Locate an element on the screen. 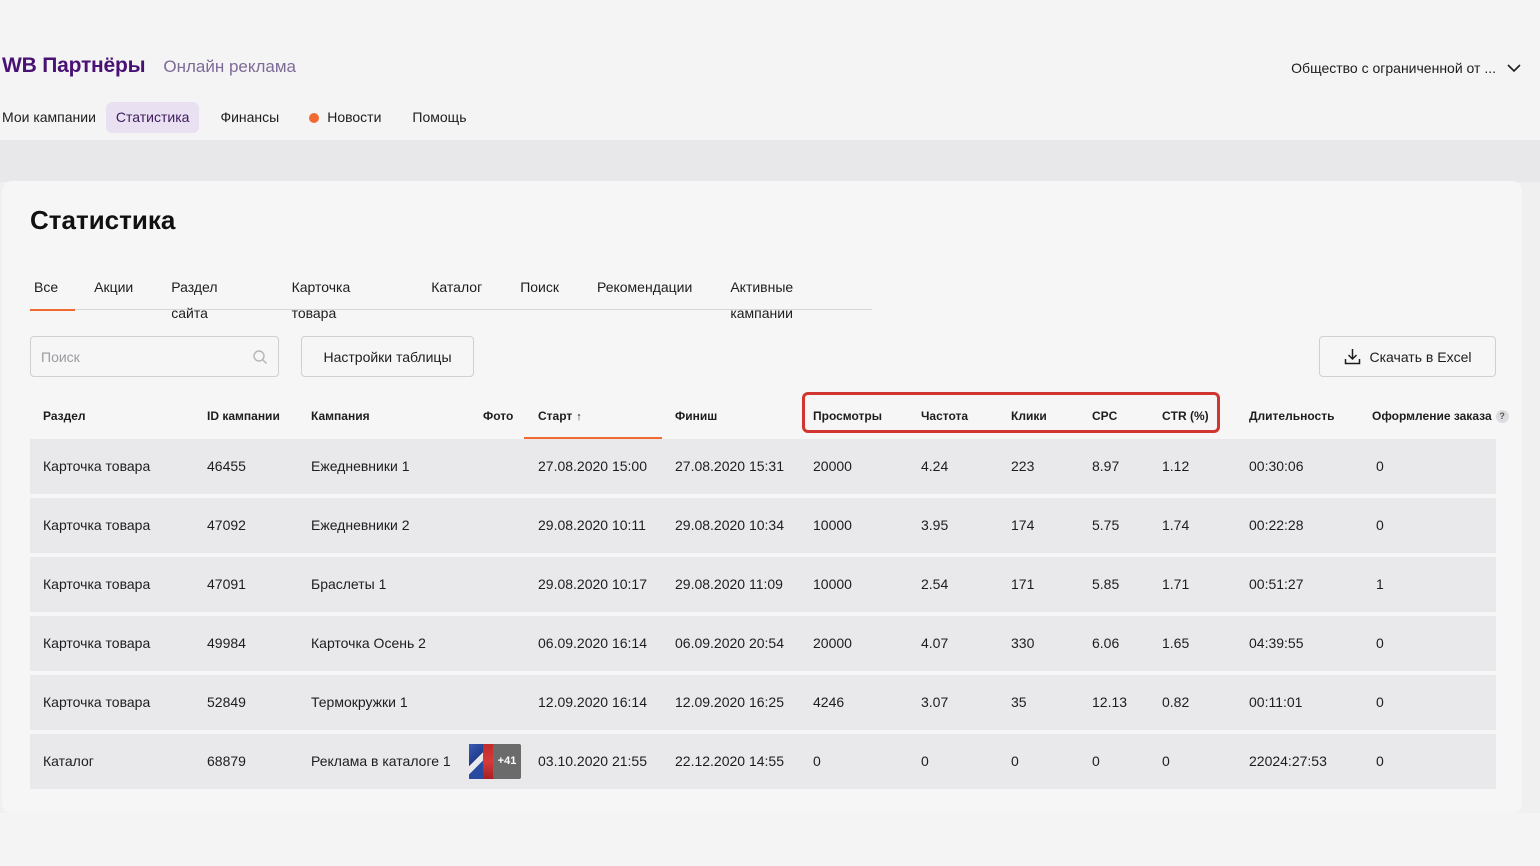  header-band is located at coordinates (770, 161).